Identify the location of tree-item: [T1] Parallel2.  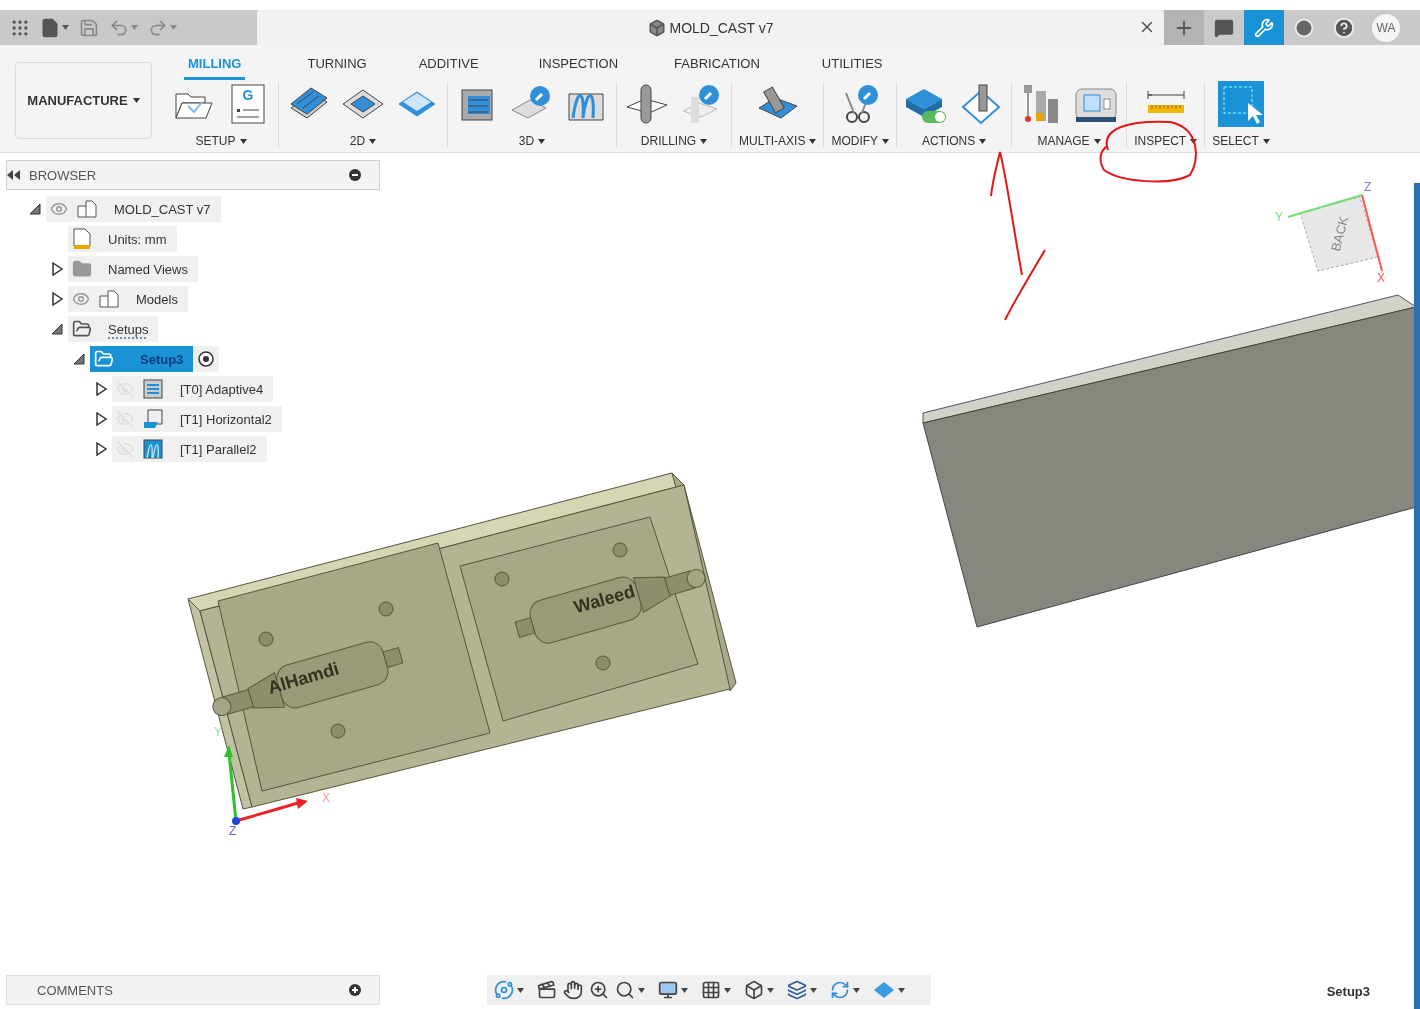
(189, 449).